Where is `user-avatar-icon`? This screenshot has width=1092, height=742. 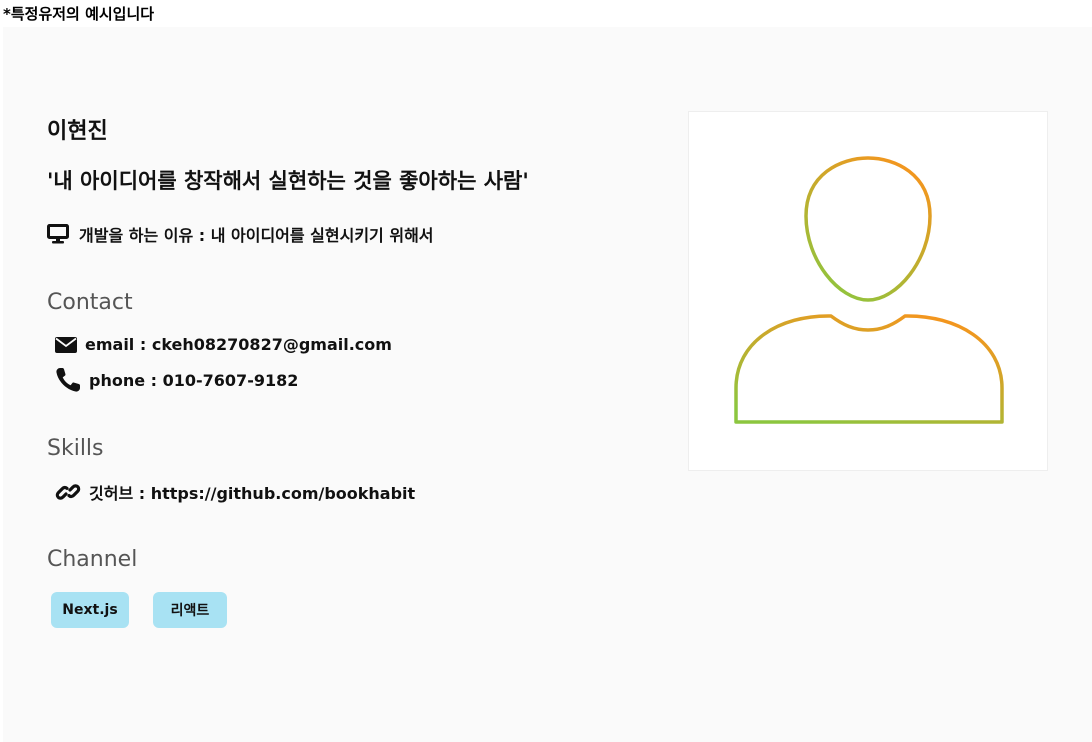 user-avatar-icon is located at coordinates (869, 290).